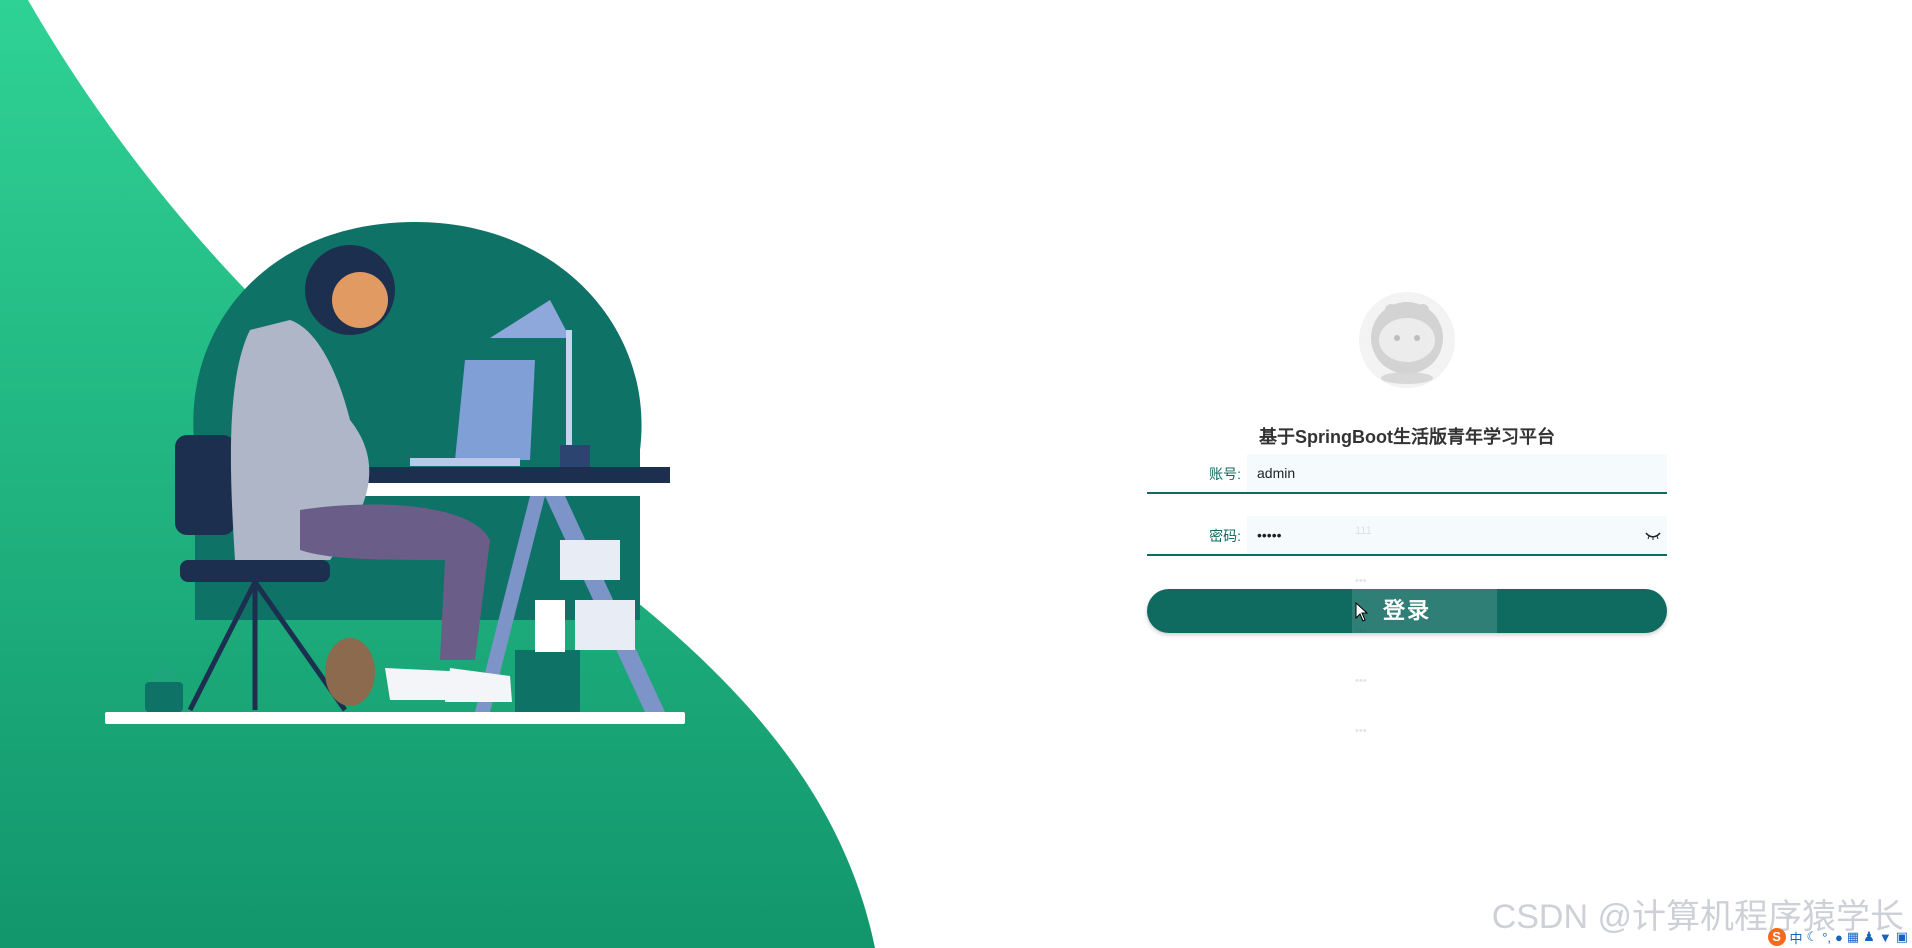 The height and width of the screenshot is (948, 1912). What do you see at coordinates (1826, 937) in the screenshot?
I see `punctuation-icon: °,` at bounding box center [1826, 937].